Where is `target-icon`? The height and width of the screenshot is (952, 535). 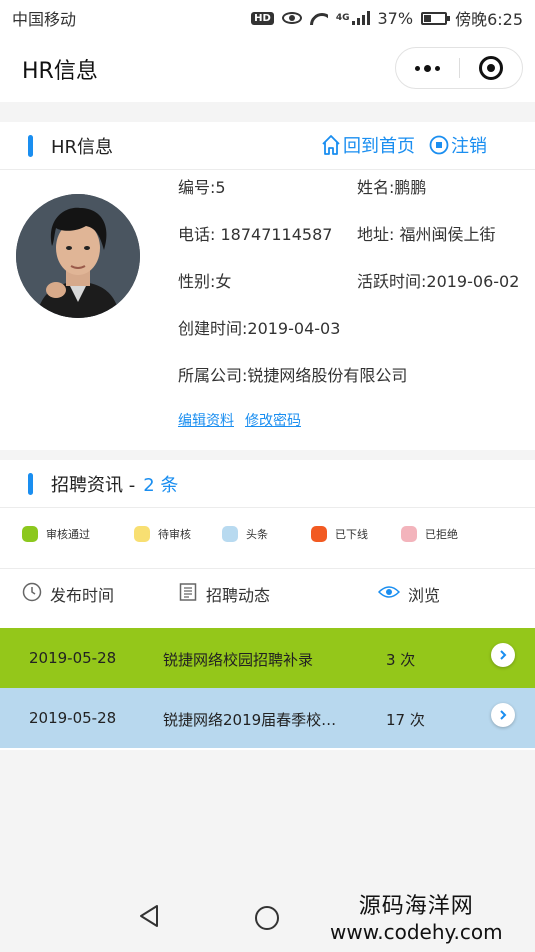 target-icon is located at coordinates (490, 68).